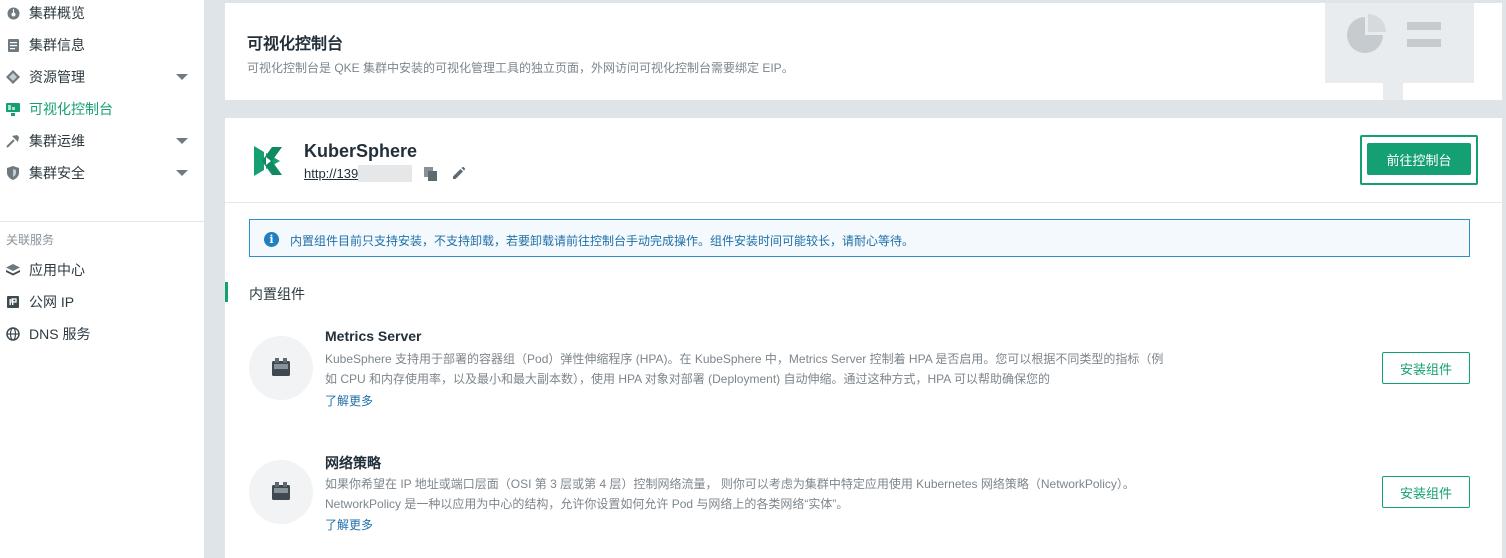  Describe the element at coordinates (102, 14) in the screenshot. I see `sidebar-item-cluster-overview: 集群概览` at that location.